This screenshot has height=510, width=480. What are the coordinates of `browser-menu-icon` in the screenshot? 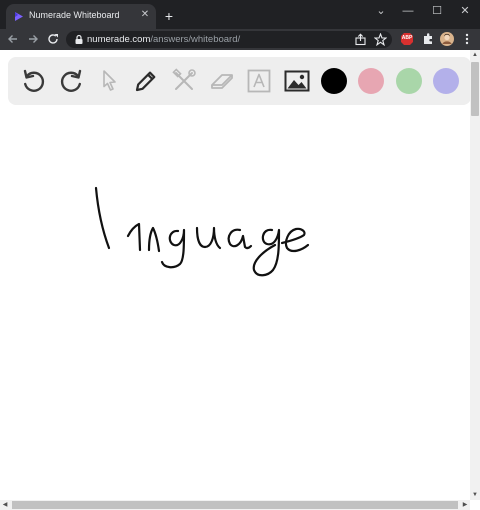 It's located at (467, 39).